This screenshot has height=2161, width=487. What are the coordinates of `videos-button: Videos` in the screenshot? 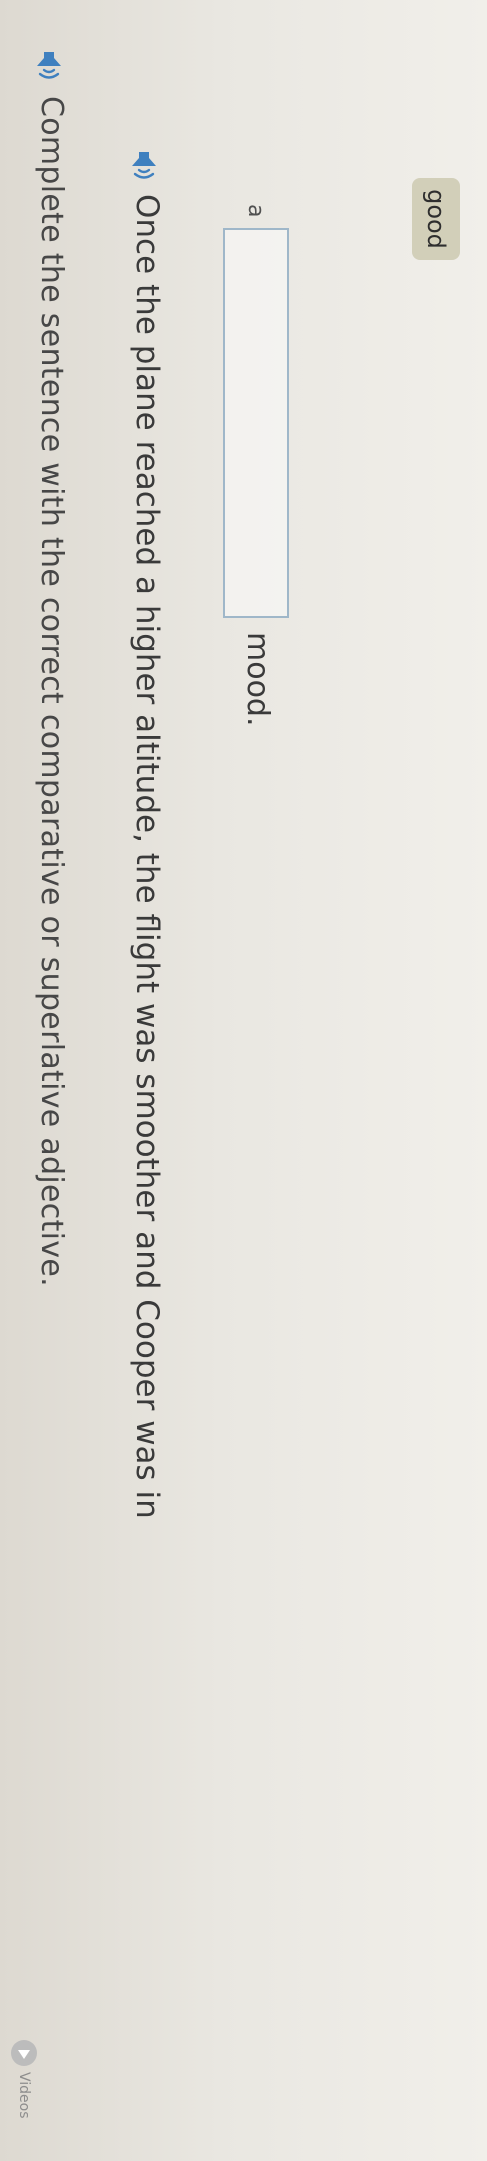 It's located at (24, 2079).